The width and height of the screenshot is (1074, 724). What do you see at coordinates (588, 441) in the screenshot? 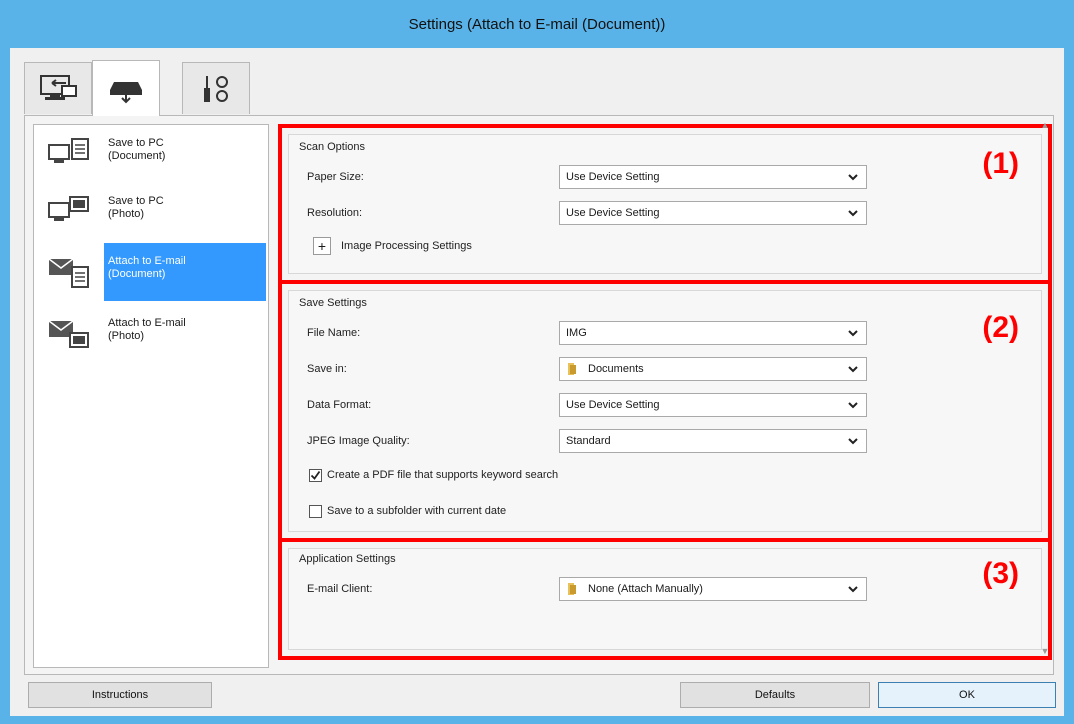
I see `jpeg-quality-value: Standard` at bounding box center [588, 441].